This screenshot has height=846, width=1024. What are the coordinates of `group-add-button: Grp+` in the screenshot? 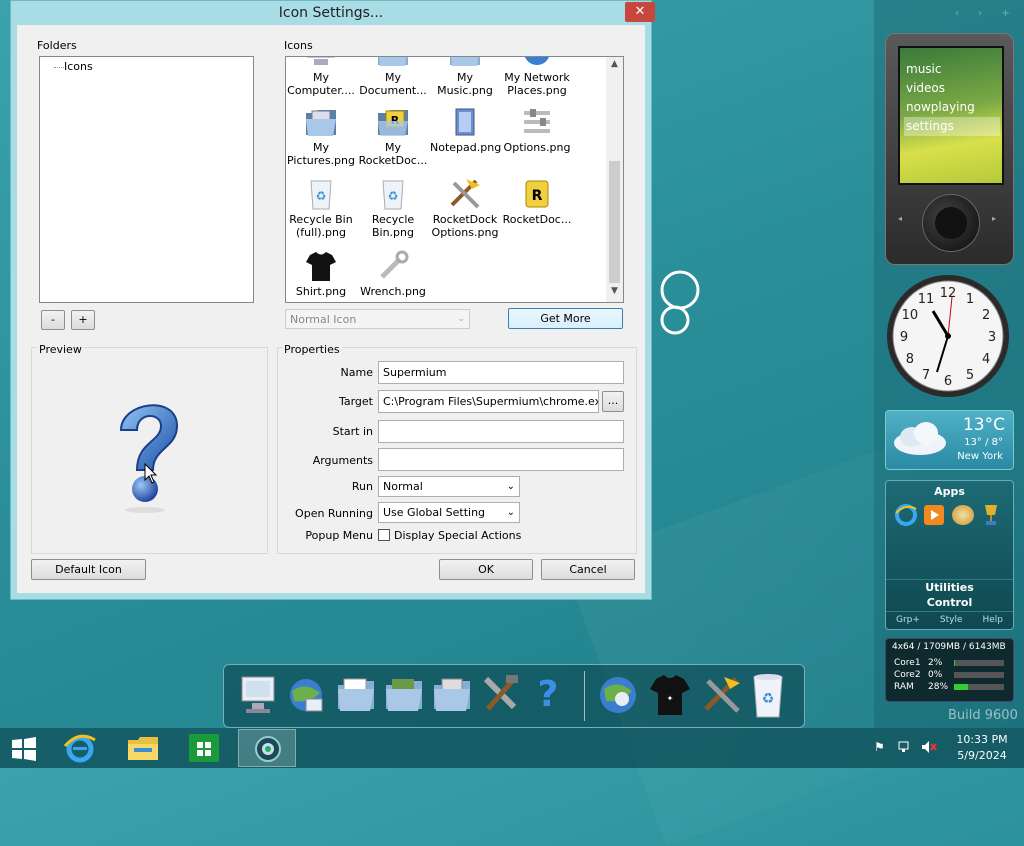 It's located at (908, 620).